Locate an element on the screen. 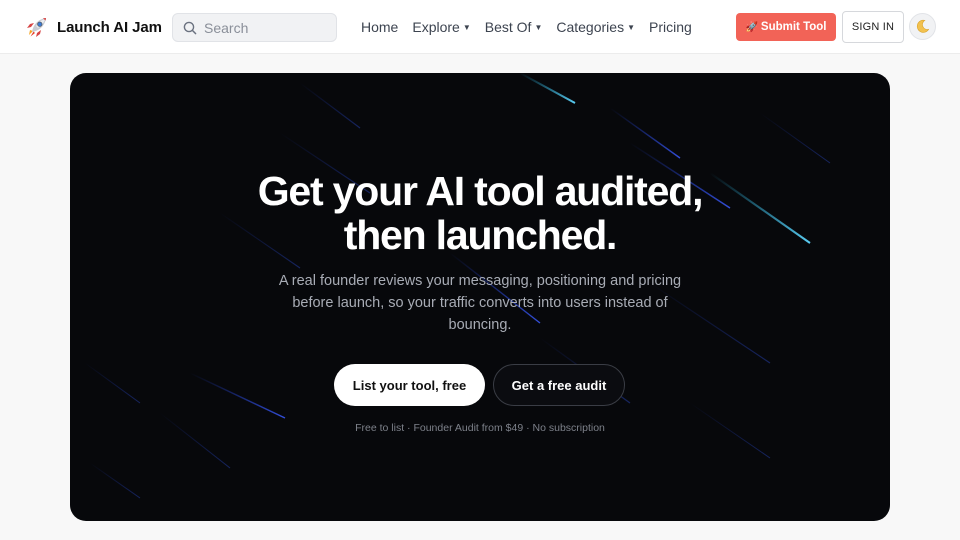  list-tool-button: List your tool, free is located at coordinates (409, 385).